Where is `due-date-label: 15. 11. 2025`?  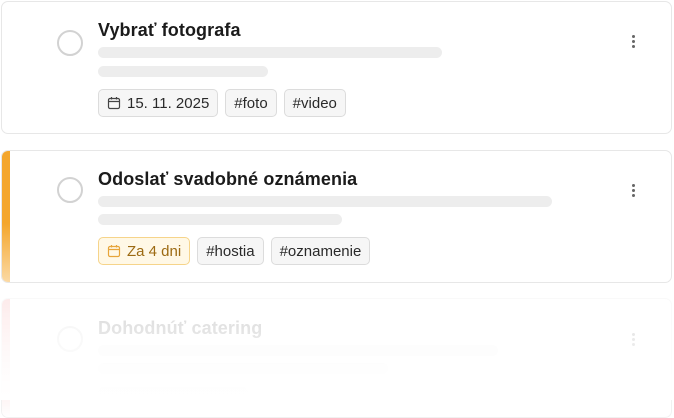
due-date-label: 15. 11. 2025 is located at coordinates (168, 103).